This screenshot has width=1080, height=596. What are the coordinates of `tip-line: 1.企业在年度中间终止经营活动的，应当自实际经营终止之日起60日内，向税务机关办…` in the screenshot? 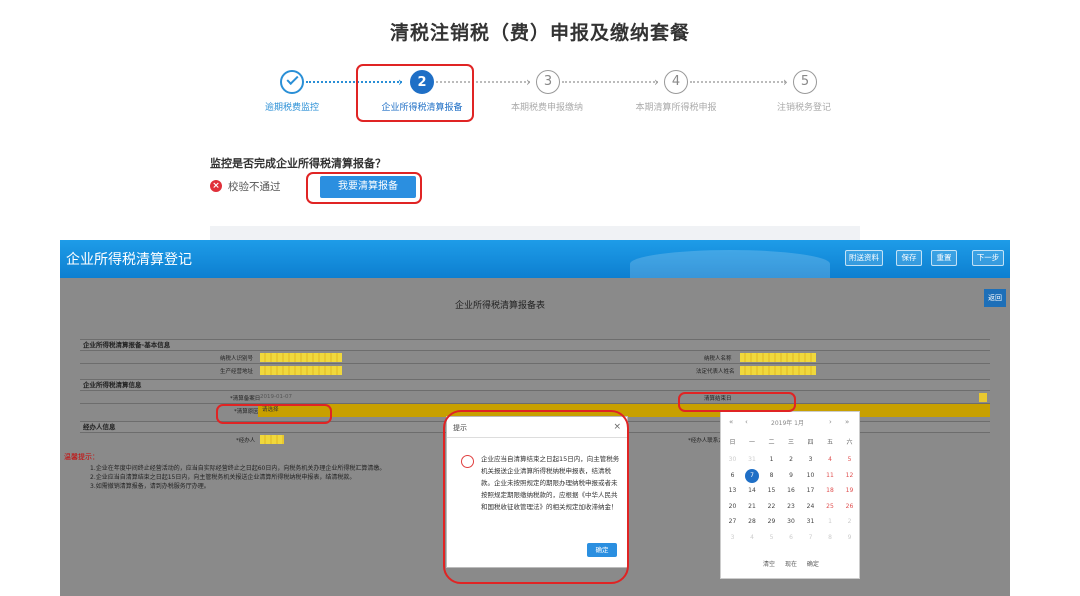 It's located at (238, 468).